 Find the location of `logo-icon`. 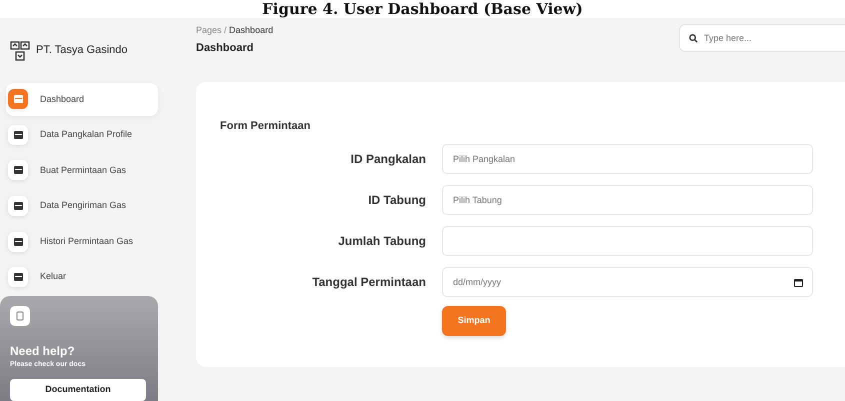

logo-icon is located at coordinates (20, 50).